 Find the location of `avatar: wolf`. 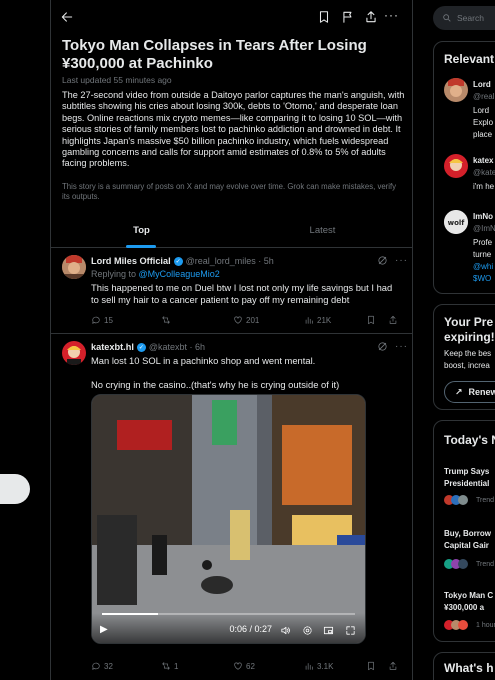

avatar: wolf is located at coordinates (456, 222).